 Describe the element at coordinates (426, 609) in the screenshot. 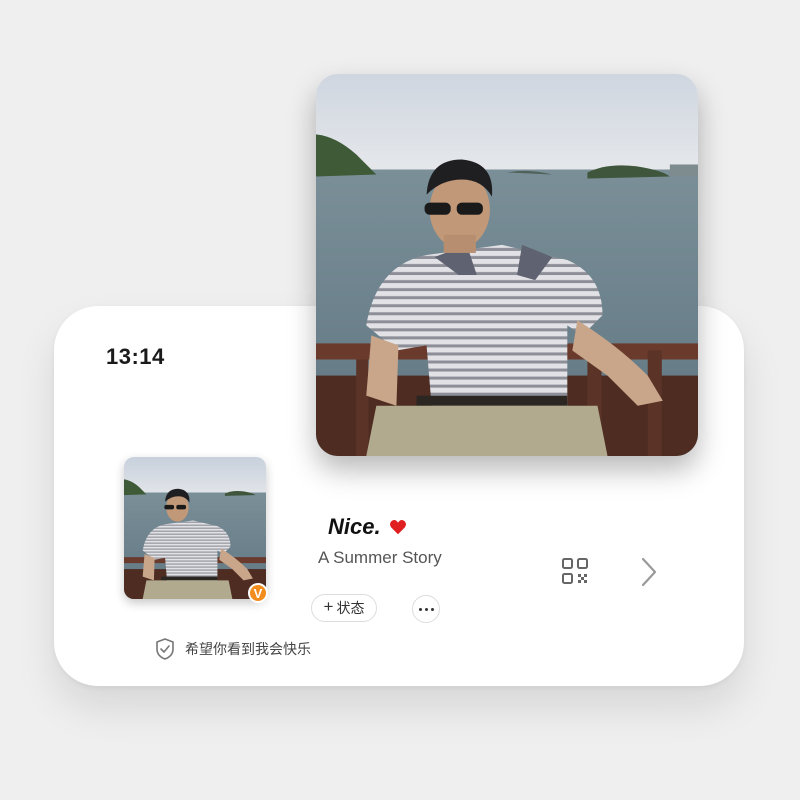

I see `more-button` at that location.